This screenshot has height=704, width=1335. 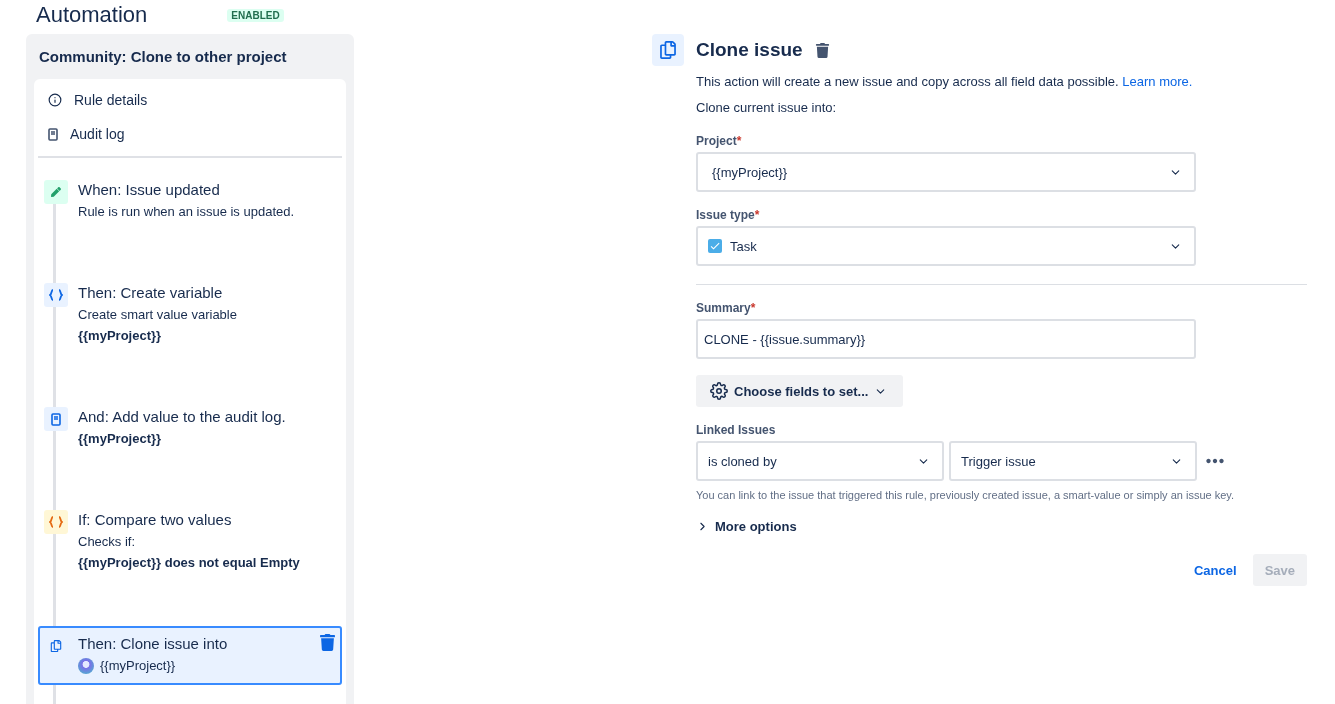 I want to click on learn-more-link: Learn more., so click(x=1157, y=81).